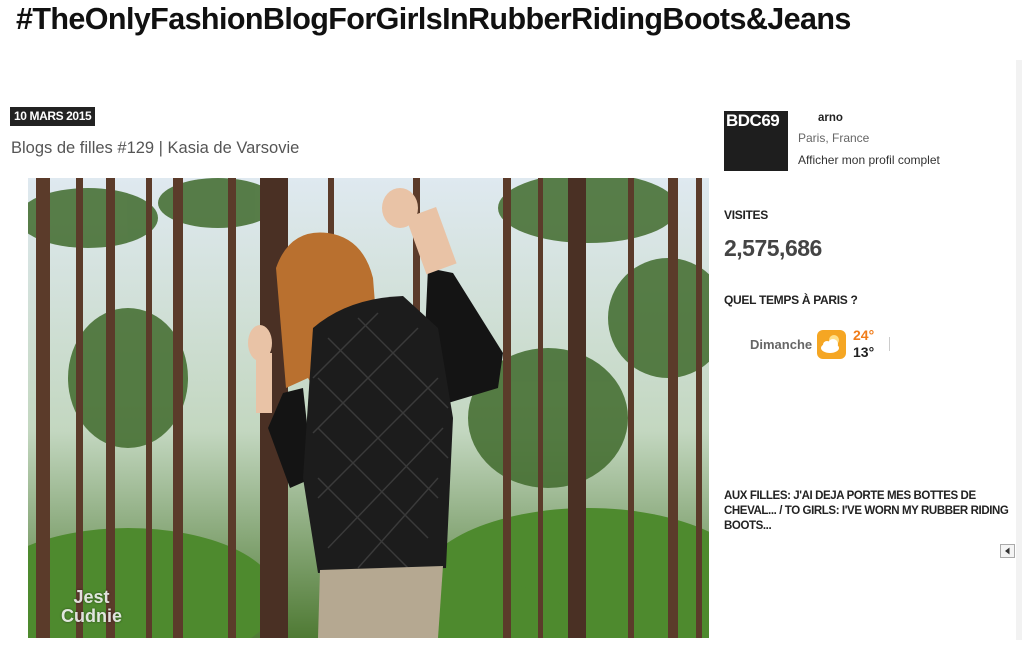  I want to click on profile-location: Paris, France, so click(834, 138).